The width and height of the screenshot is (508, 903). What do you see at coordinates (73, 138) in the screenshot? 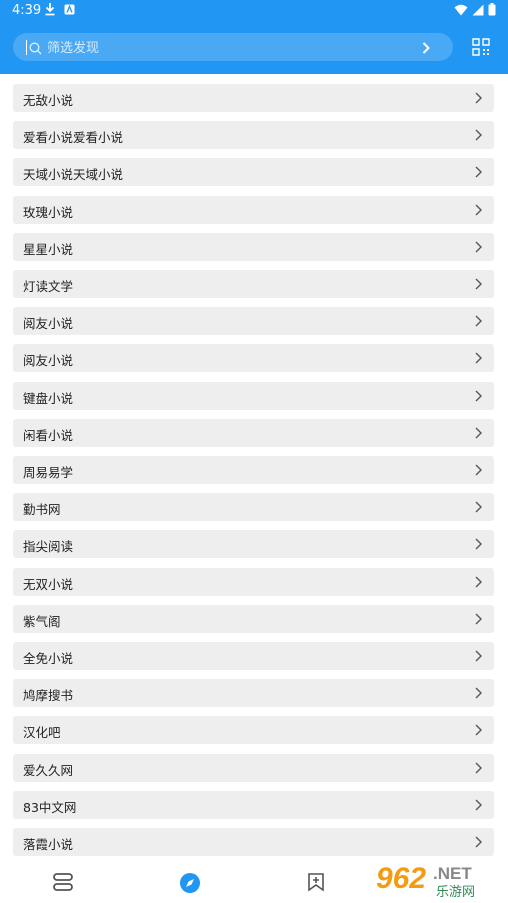
I see `list-item-label: 爱看小说爱看小说` at bounding box center [73, 138].